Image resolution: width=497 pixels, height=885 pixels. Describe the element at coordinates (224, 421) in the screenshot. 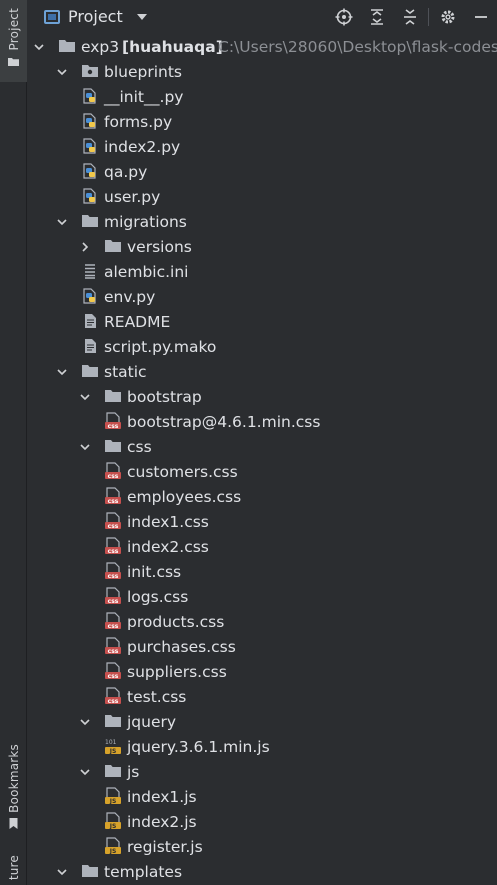

I see `tree-item-label: bootstrap@4.6.1.min.css` at that location.